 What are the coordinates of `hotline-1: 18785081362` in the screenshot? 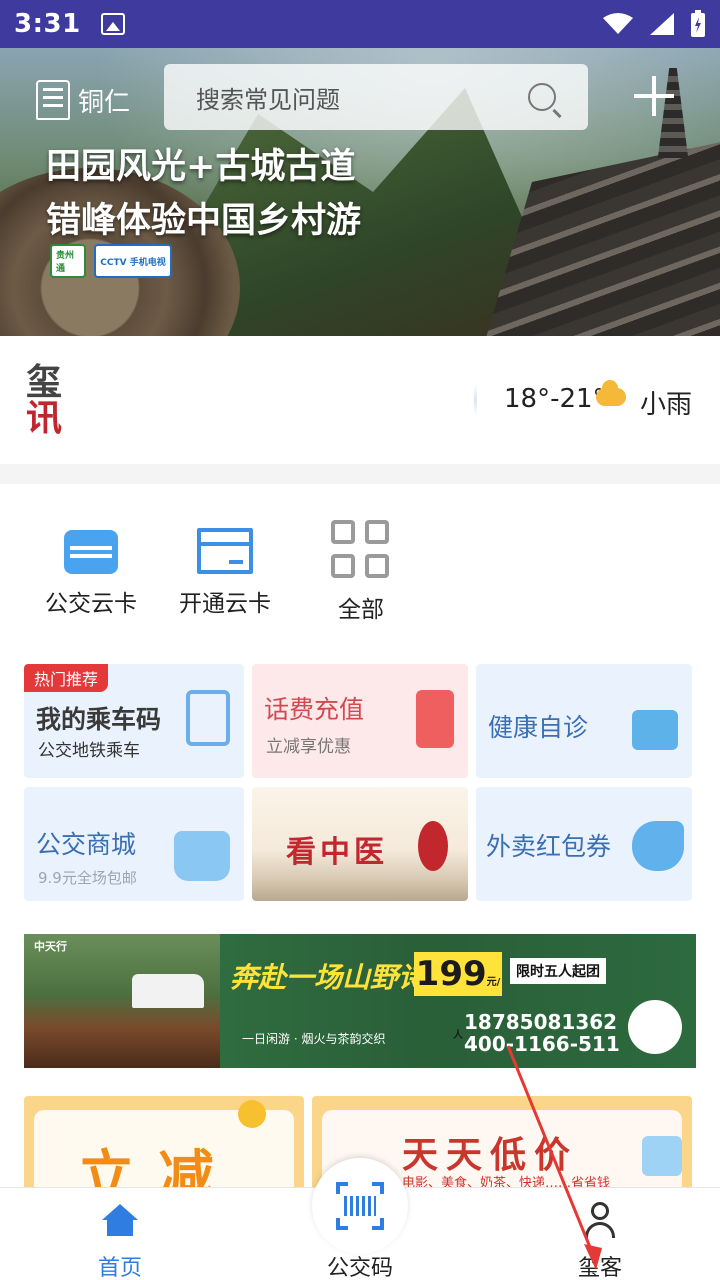 It's located at (541, 1022).